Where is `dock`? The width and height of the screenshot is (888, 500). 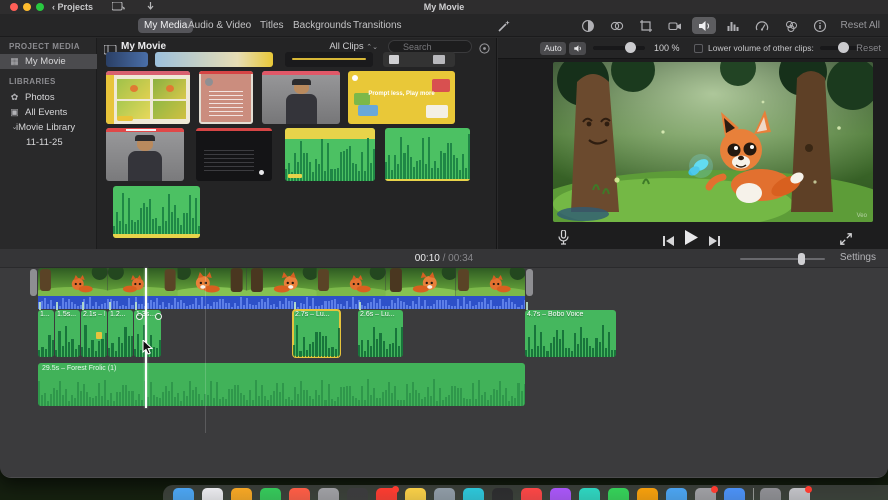 dock is located at coordinates (525, 492).